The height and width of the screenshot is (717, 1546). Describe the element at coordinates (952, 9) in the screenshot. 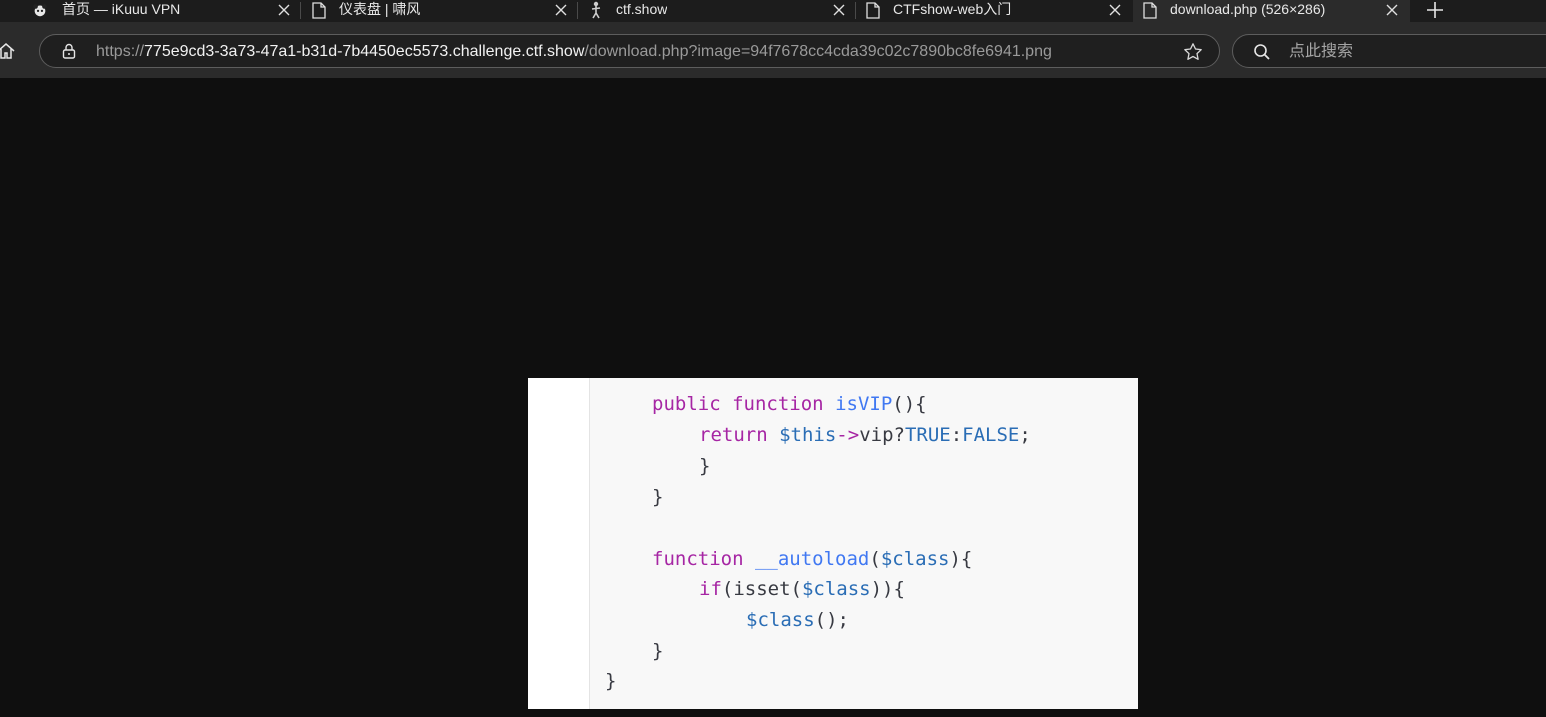

I see `tab-title: CTFshow-web入门` at that location.